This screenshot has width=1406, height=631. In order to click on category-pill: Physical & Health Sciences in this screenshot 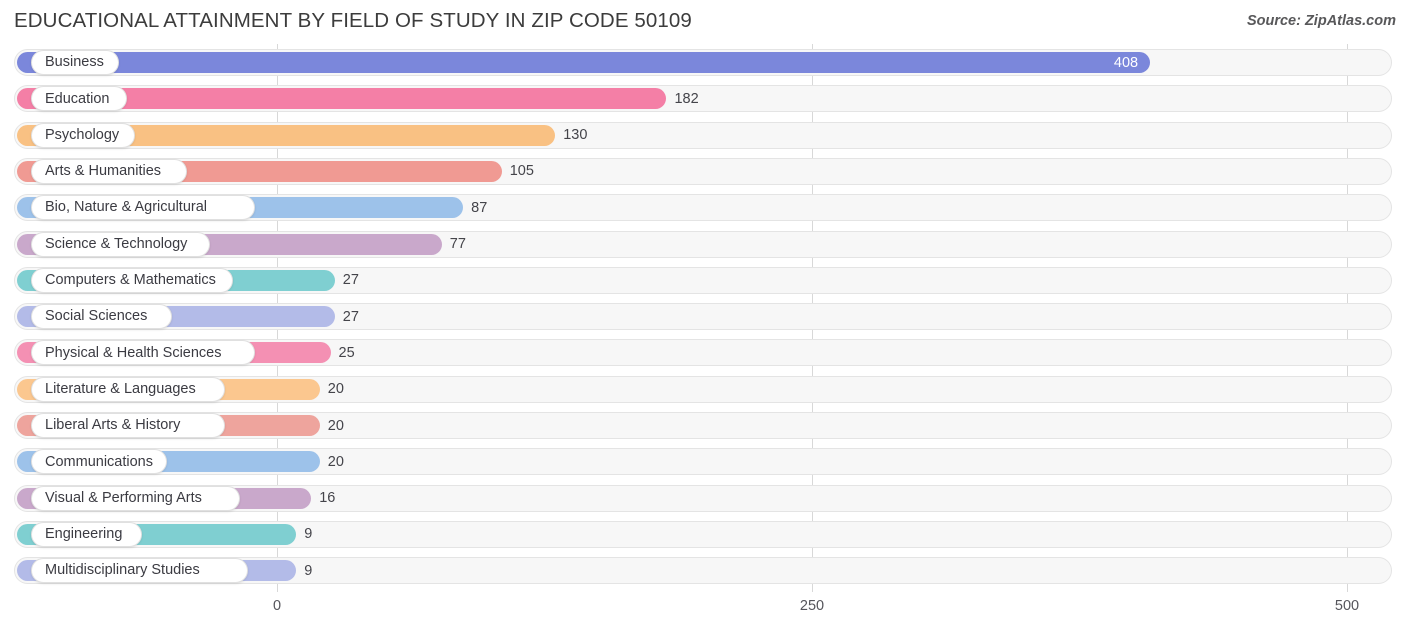, I will do `click(143, 353)`.